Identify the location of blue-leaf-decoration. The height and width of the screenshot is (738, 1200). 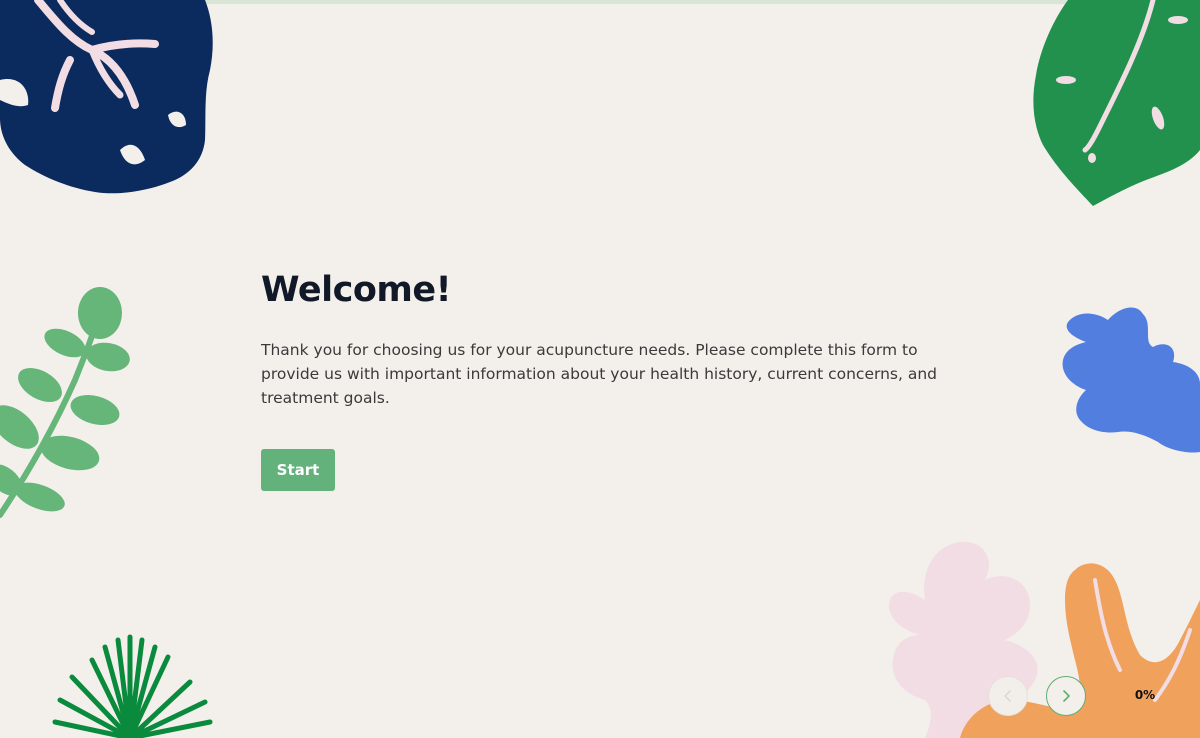
(1131, 380).